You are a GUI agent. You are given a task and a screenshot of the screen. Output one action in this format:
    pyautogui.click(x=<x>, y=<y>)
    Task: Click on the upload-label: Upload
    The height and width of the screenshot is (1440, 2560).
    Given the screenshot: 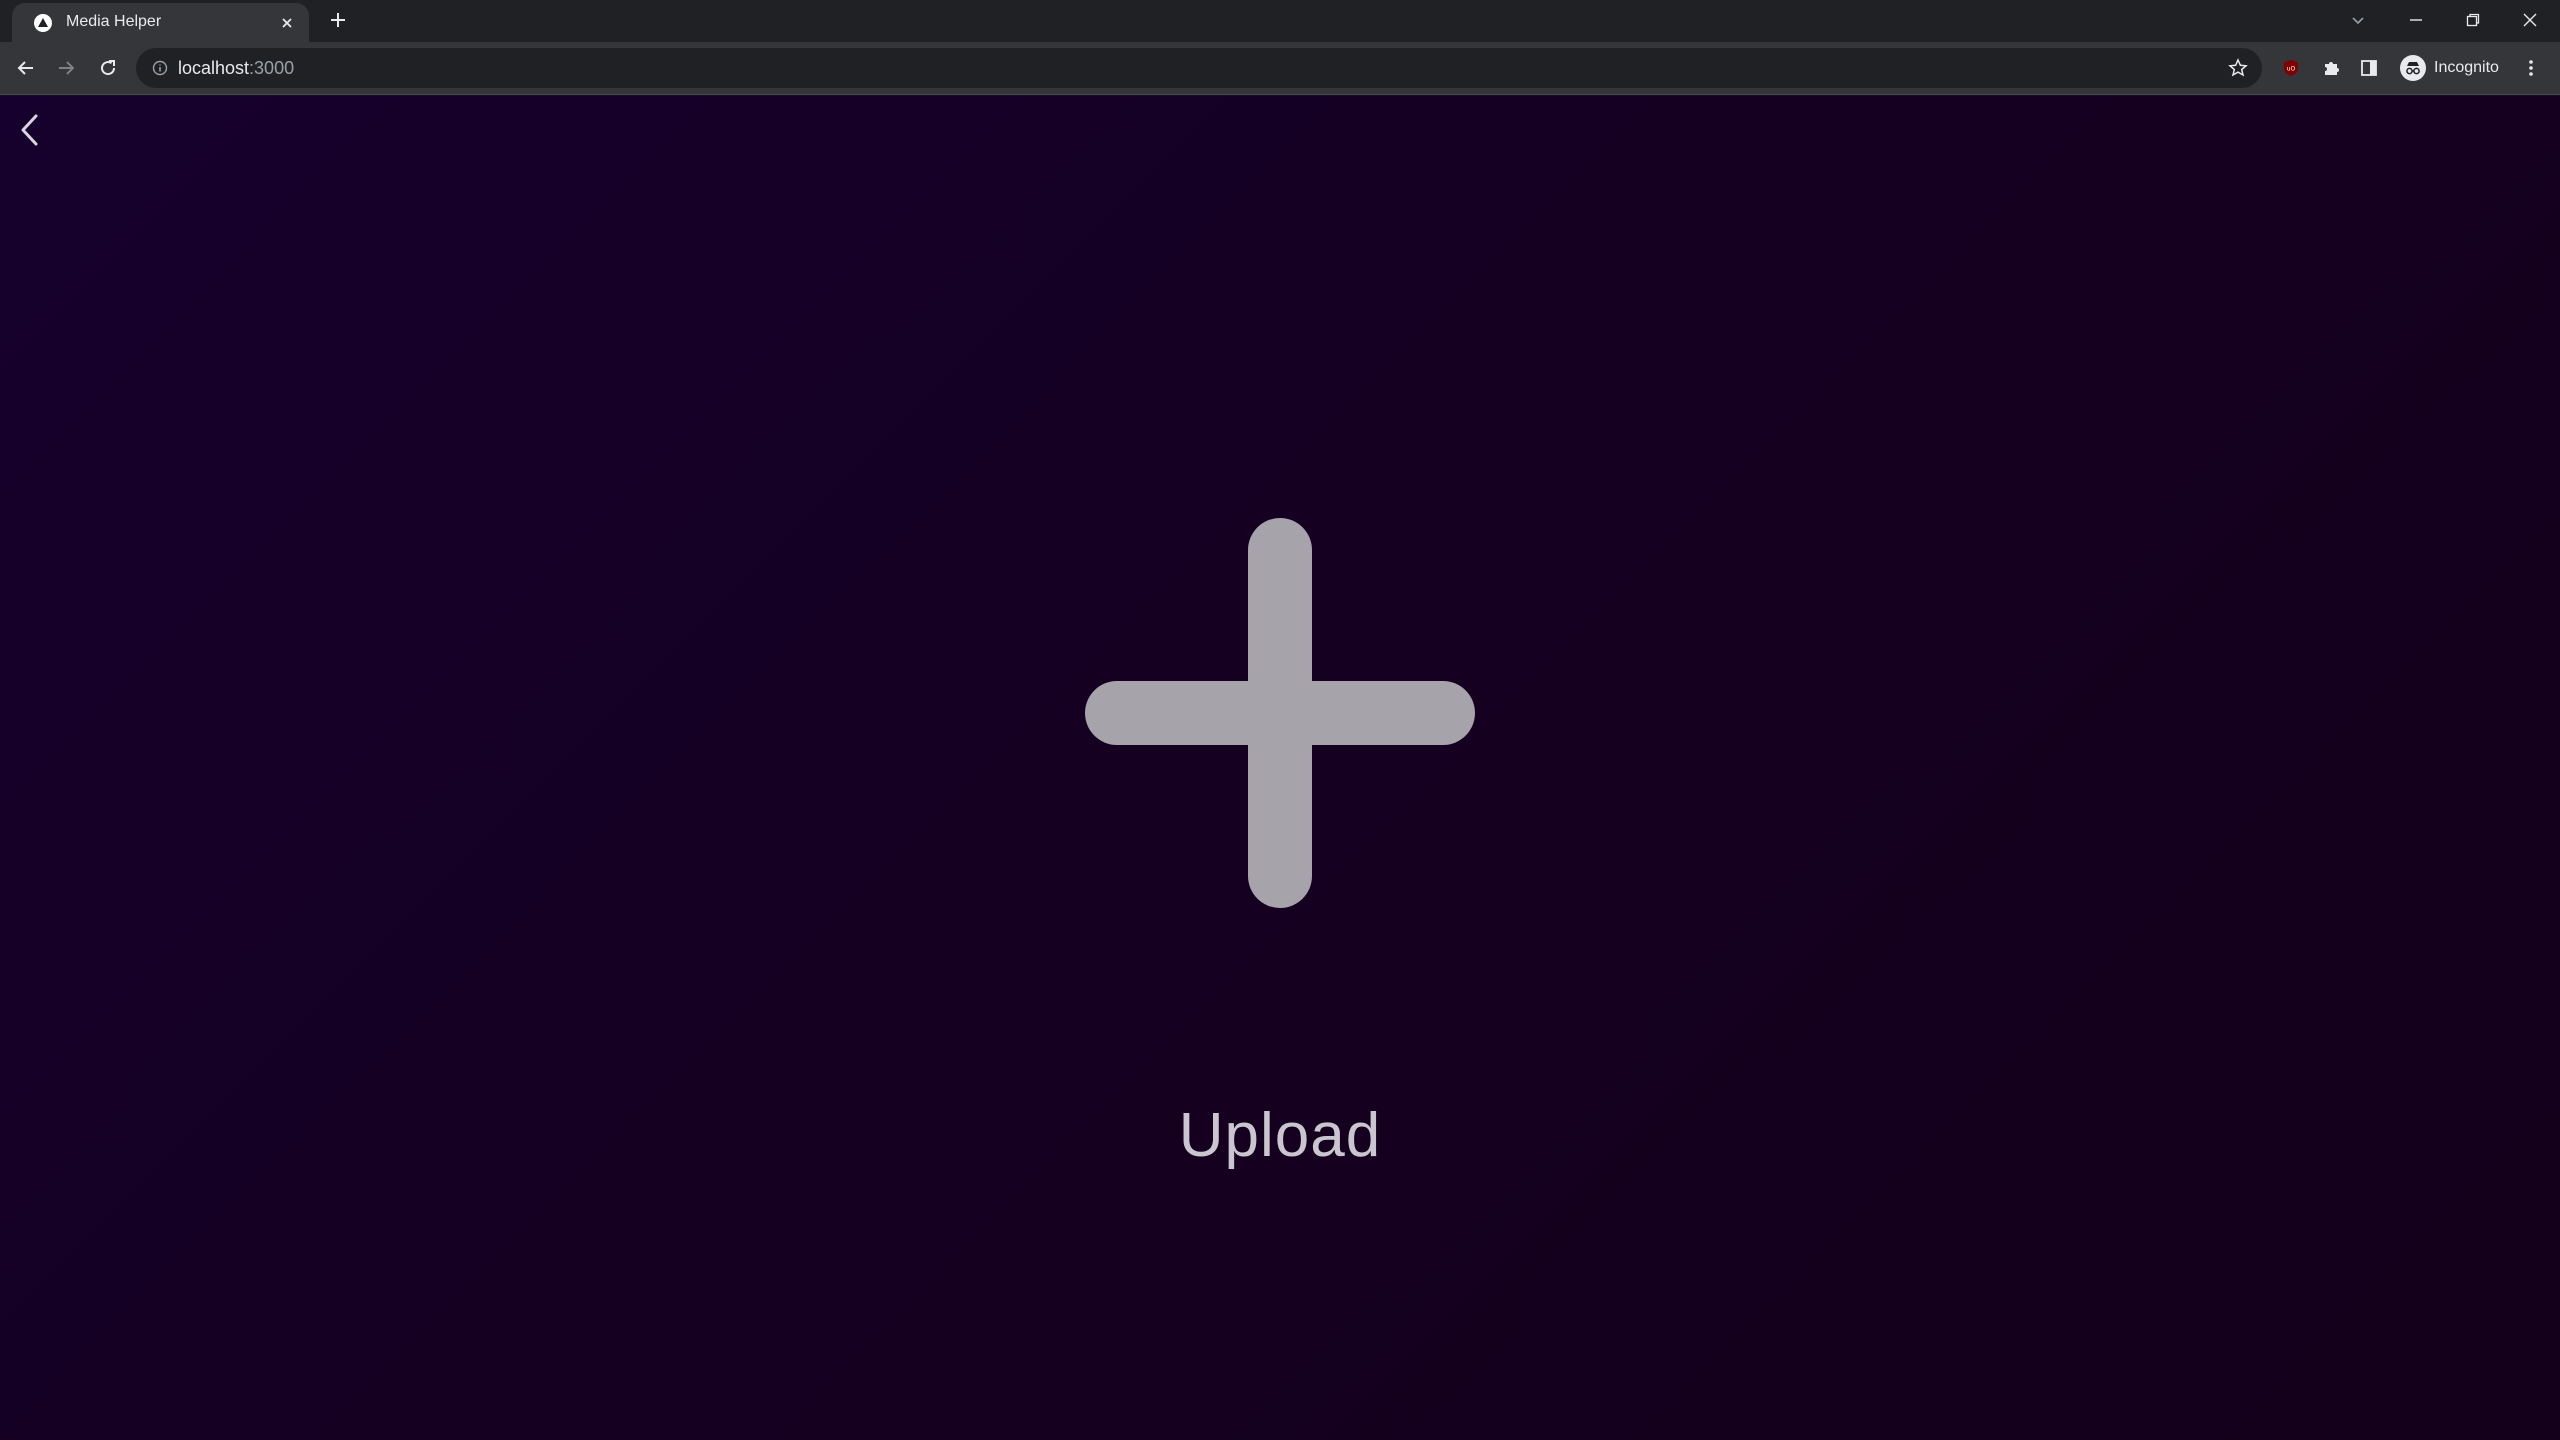 What is the action you would take?
    pyautogui.click(x=1280, y=1135)
    